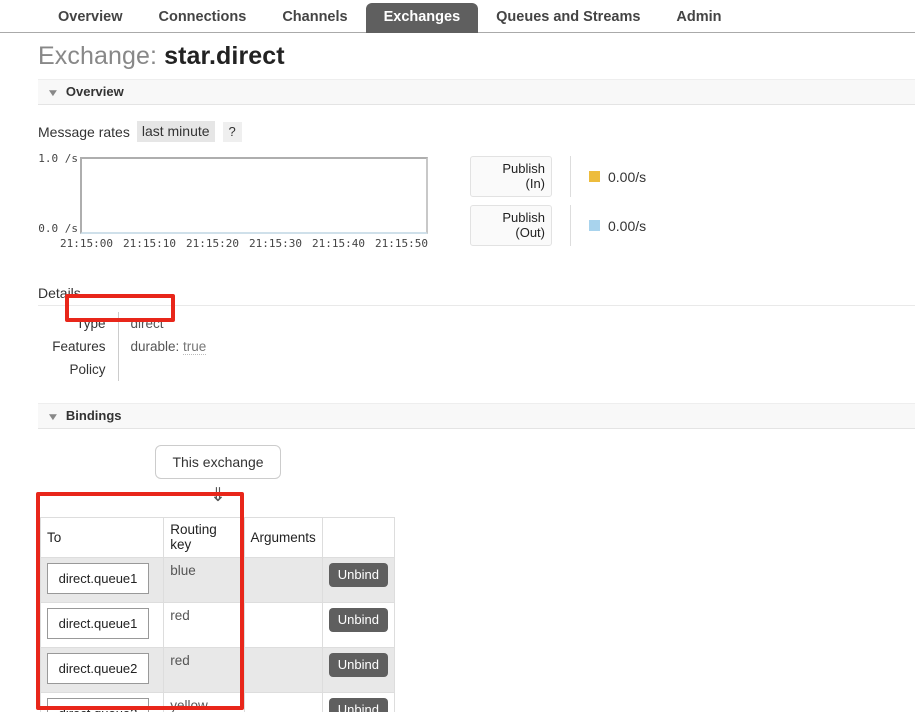 The height and width of the screenshot is (712, 915). What do you see at coordinates (232, 131) in the screenshot?
I see `help-icon: ?` at bounding box center [232, 131].